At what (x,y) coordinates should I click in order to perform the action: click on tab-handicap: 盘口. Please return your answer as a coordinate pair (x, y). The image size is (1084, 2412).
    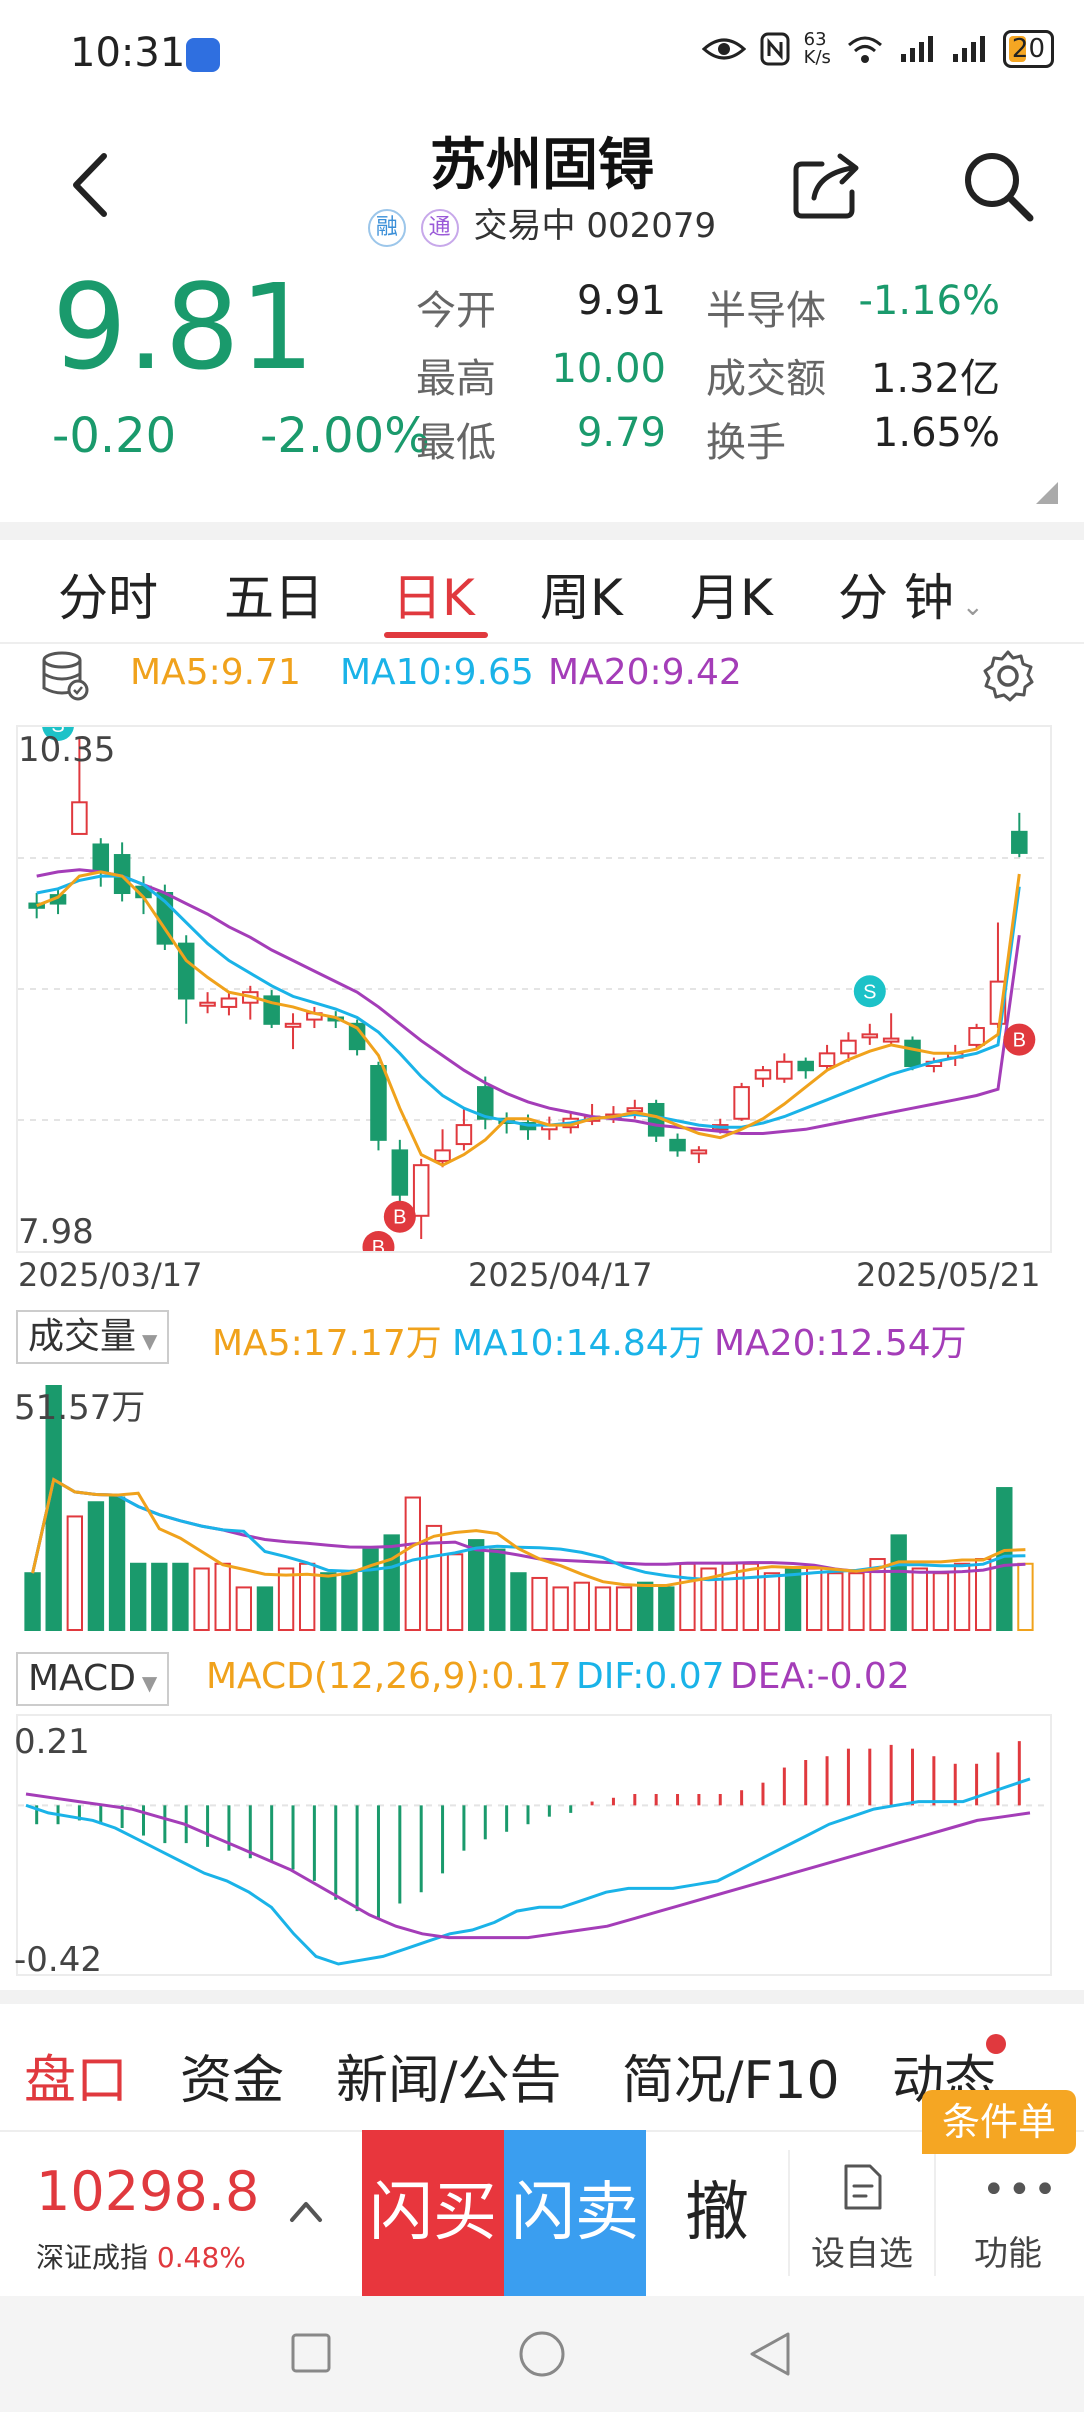
    Looking at the image, I should click on (76, 2075).